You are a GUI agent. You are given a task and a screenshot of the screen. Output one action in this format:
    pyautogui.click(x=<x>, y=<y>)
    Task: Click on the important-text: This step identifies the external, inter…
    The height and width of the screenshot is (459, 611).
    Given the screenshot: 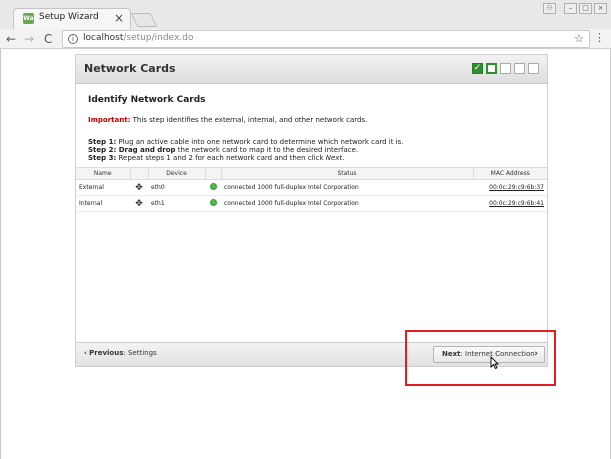 What is the action you would take?
    pyautogui.click(x=249, y=120)
    